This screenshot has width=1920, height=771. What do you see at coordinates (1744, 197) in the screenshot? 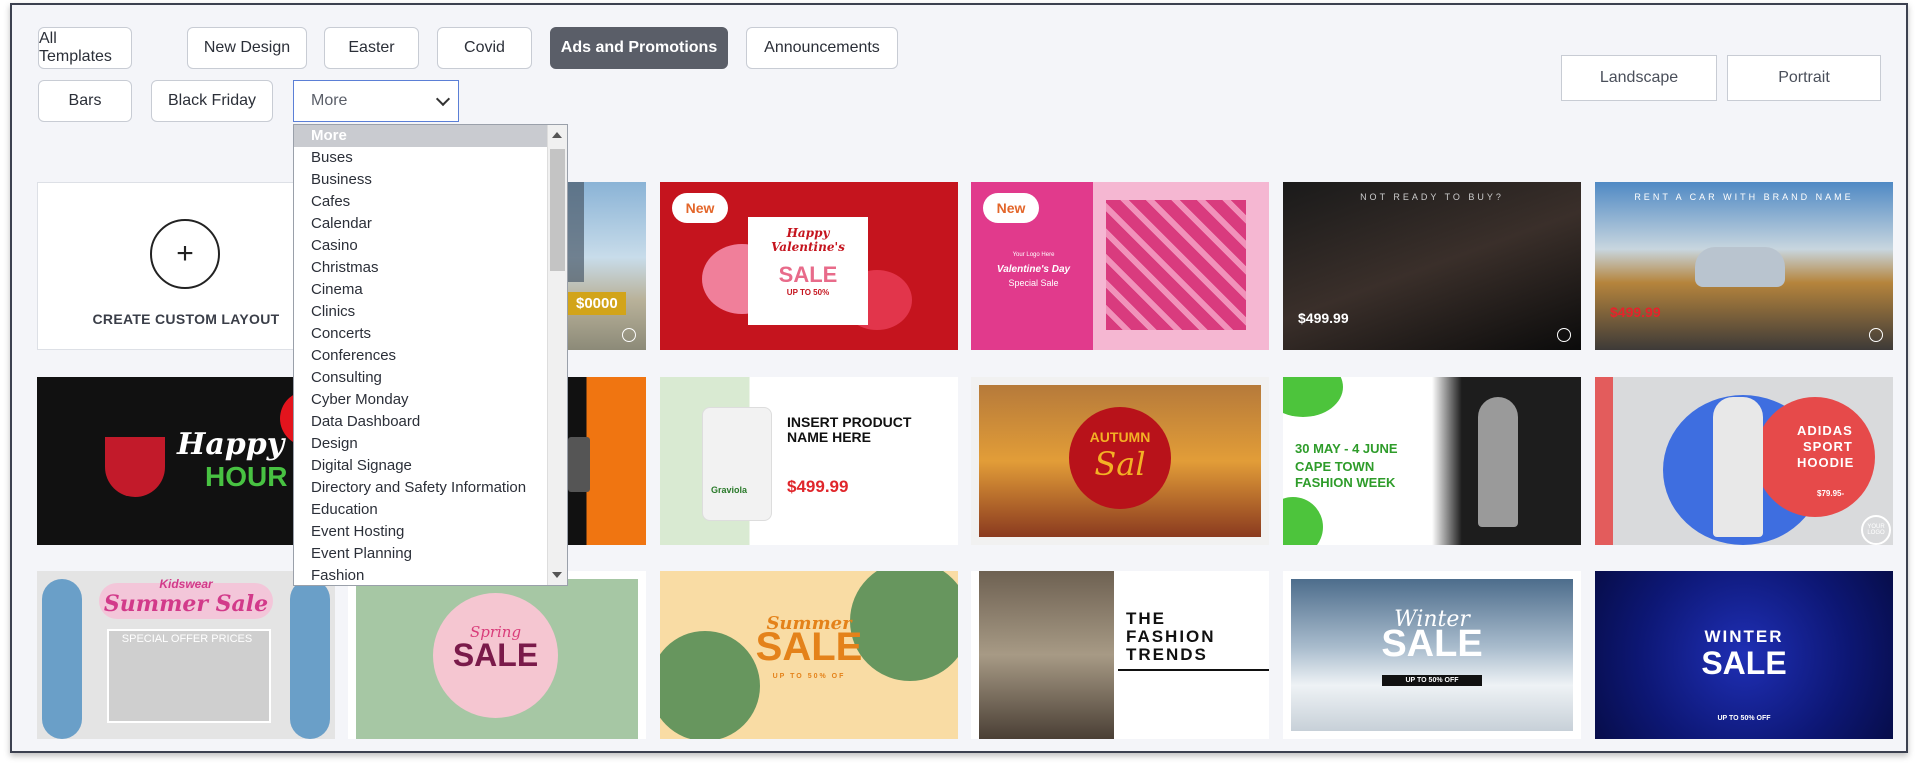
I see `template-text: RENT A CAR WITH BRAND NAME` at bounding box center [1744, 197].